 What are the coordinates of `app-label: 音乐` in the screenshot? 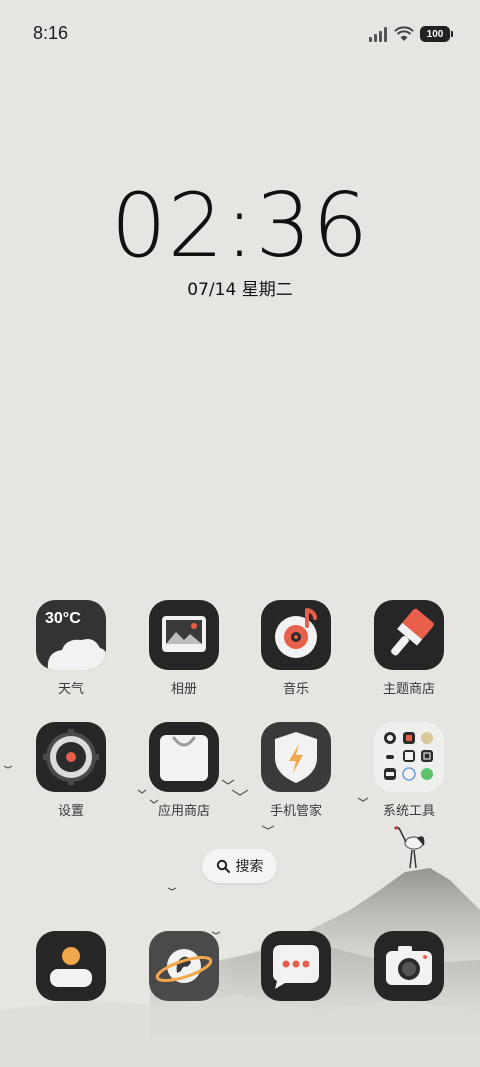 It's located at (295, 689).